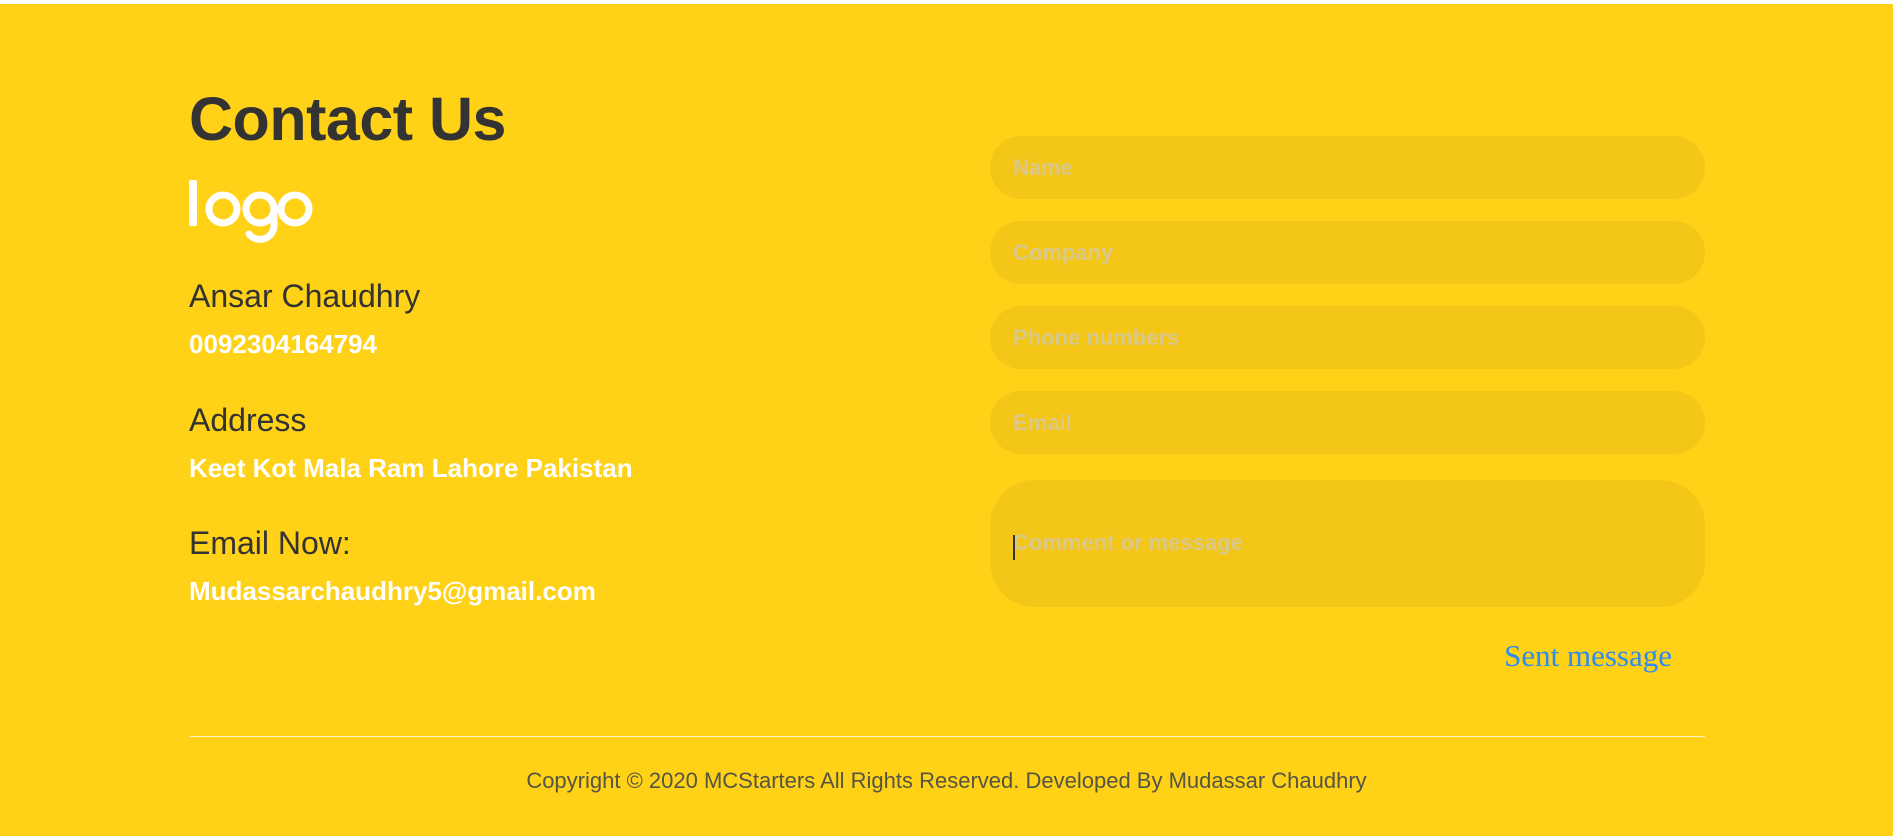  What do you see at coordinates (411, 468) in the screenshot?
I see `address-value: Keet Kot Mala Ram Lahore Pakistan` at bounding box center [411, 468].